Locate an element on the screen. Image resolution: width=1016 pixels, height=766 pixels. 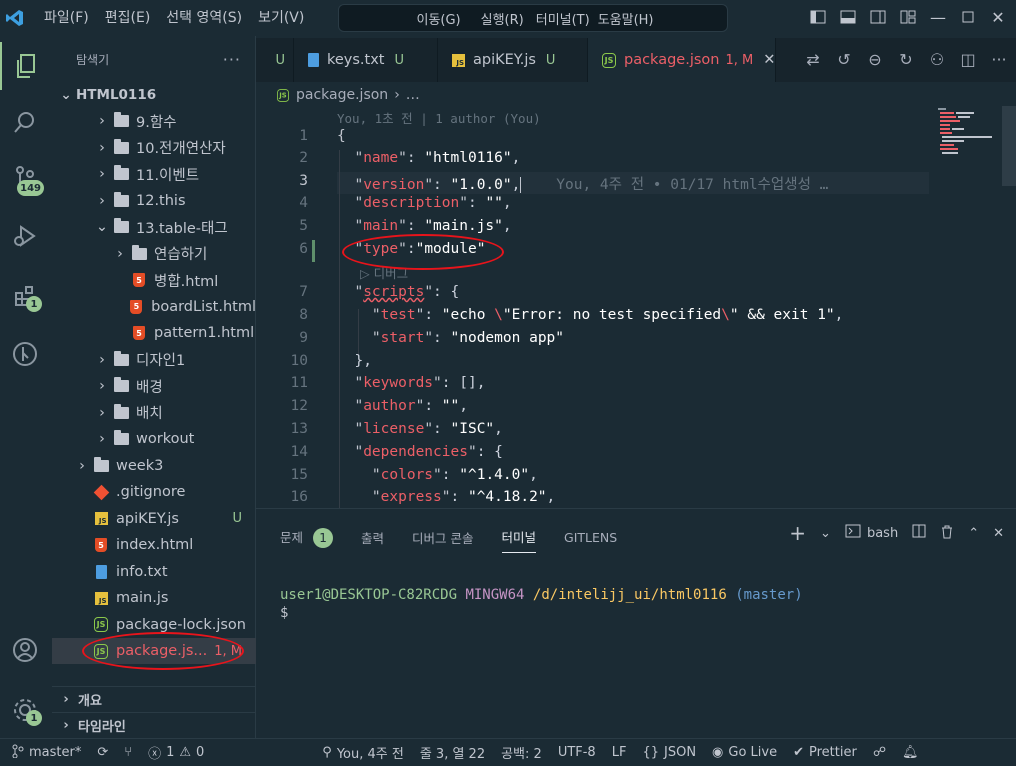
file-item: JS apiKEY.js U is located at coordinates (154, 519).